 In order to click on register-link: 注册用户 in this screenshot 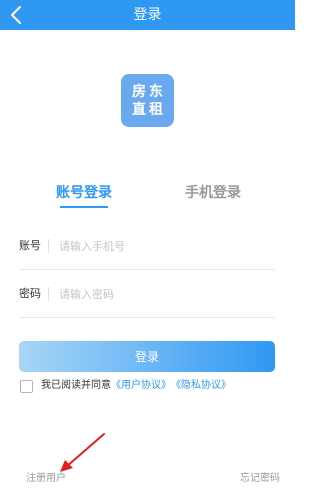, I will do `click(46, 479)`.